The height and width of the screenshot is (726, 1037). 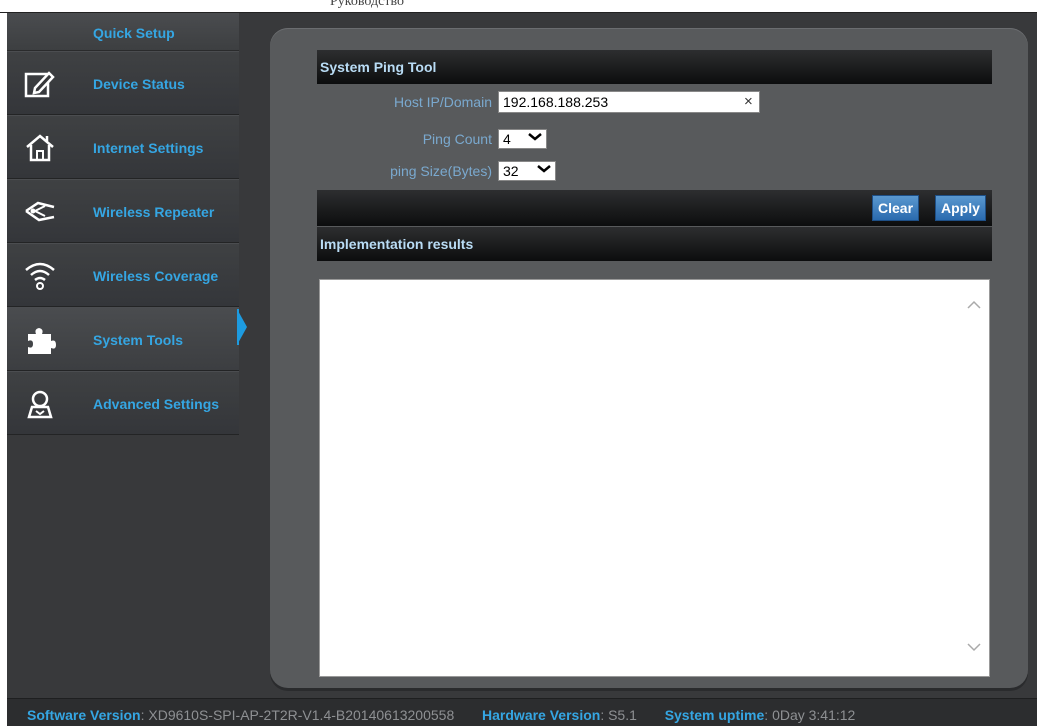 I want to click on repeater-icon, so click(x=40, y=212).